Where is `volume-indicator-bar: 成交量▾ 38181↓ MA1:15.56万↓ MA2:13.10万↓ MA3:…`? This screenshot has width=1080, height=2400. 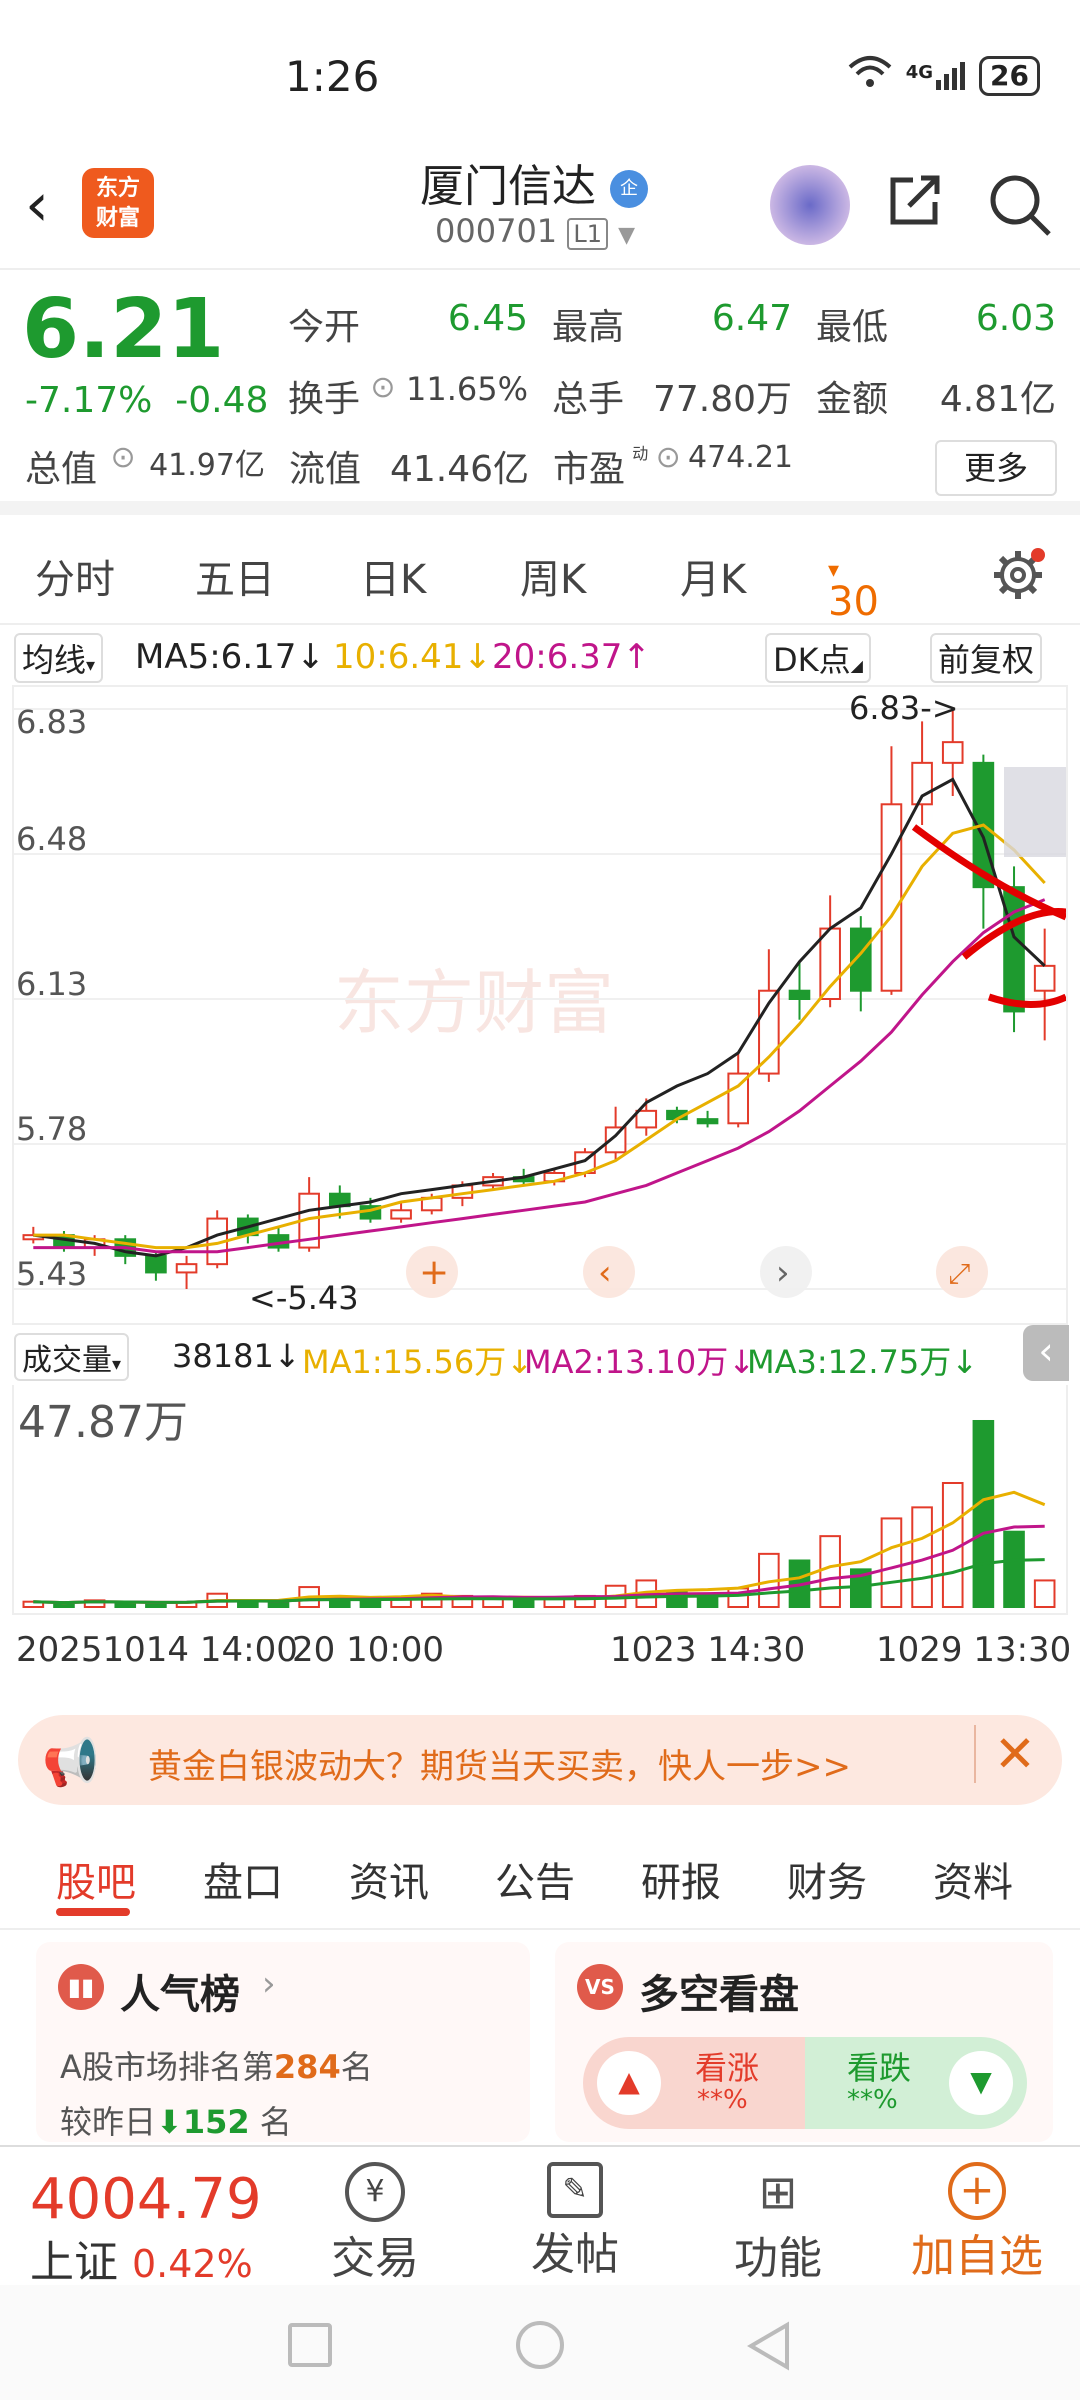
volume-indicator-bar: 成交量▾ 38181↓ MA1:15.56万↓ MA2:13.10万↓ MA3:… is located at coordinates (540, 1355).